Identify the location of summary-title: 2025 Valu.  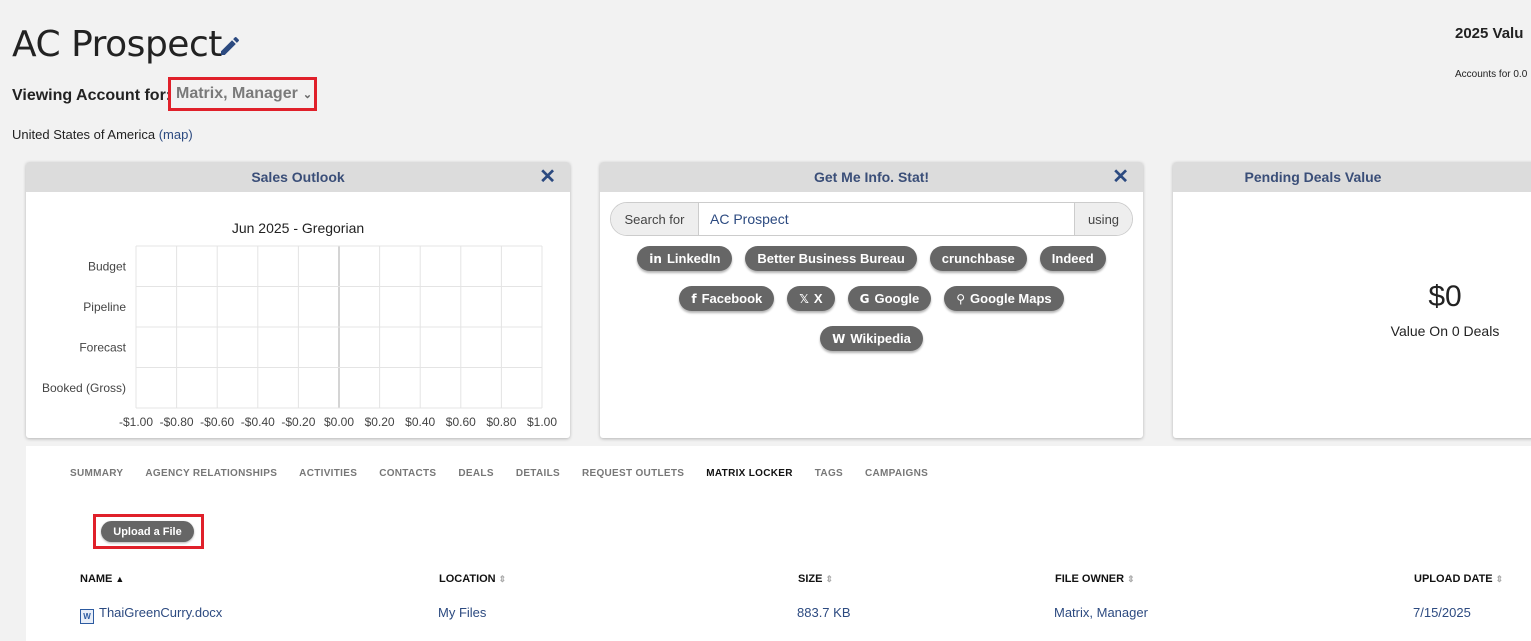
(1489, 33).